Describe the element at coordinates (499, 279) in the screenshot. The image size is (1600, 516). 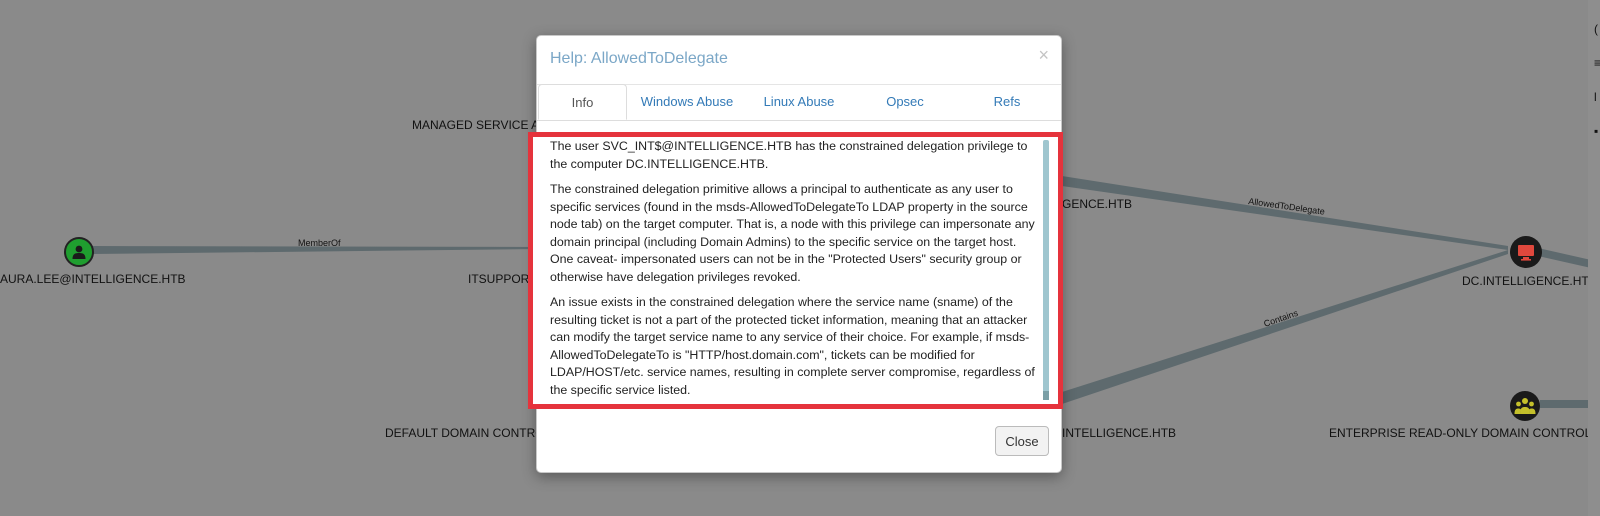
I see `label-itsupport: ITSUPPOR` at that location.